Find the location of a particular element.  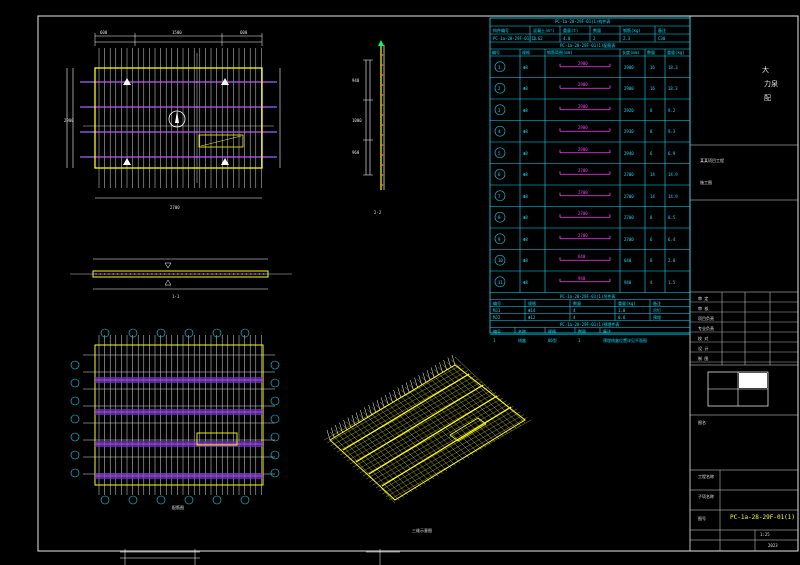

rebar-weight: 6.4 is located at coordinates (672, 239).